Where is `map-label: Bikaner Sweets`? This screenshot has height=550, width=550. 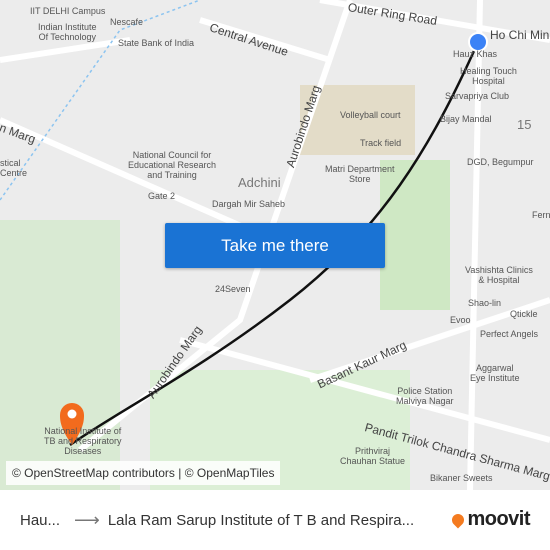
map-label: Bikaner Sweets is located at coordinates (461, 478).